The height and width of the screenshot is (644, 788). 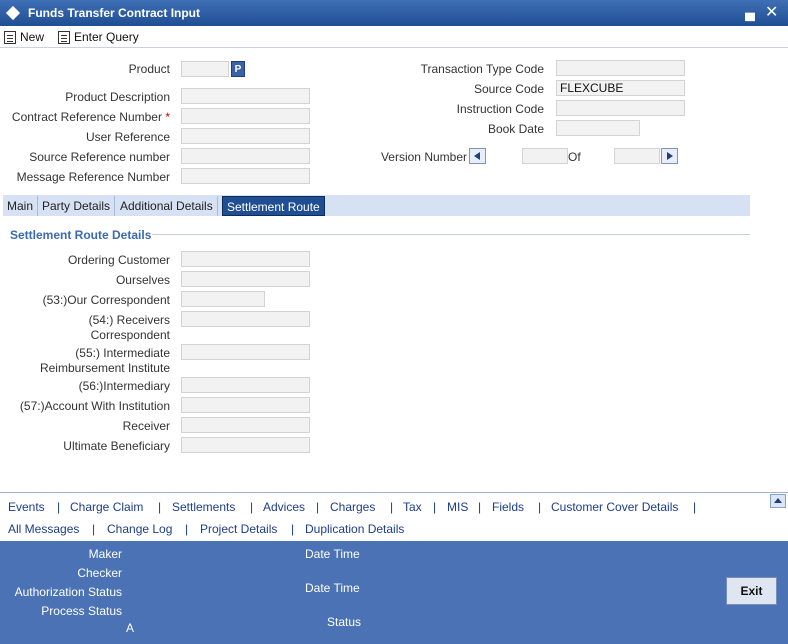 I want to click on link-charges: Charges, so click(x=352, y=507).